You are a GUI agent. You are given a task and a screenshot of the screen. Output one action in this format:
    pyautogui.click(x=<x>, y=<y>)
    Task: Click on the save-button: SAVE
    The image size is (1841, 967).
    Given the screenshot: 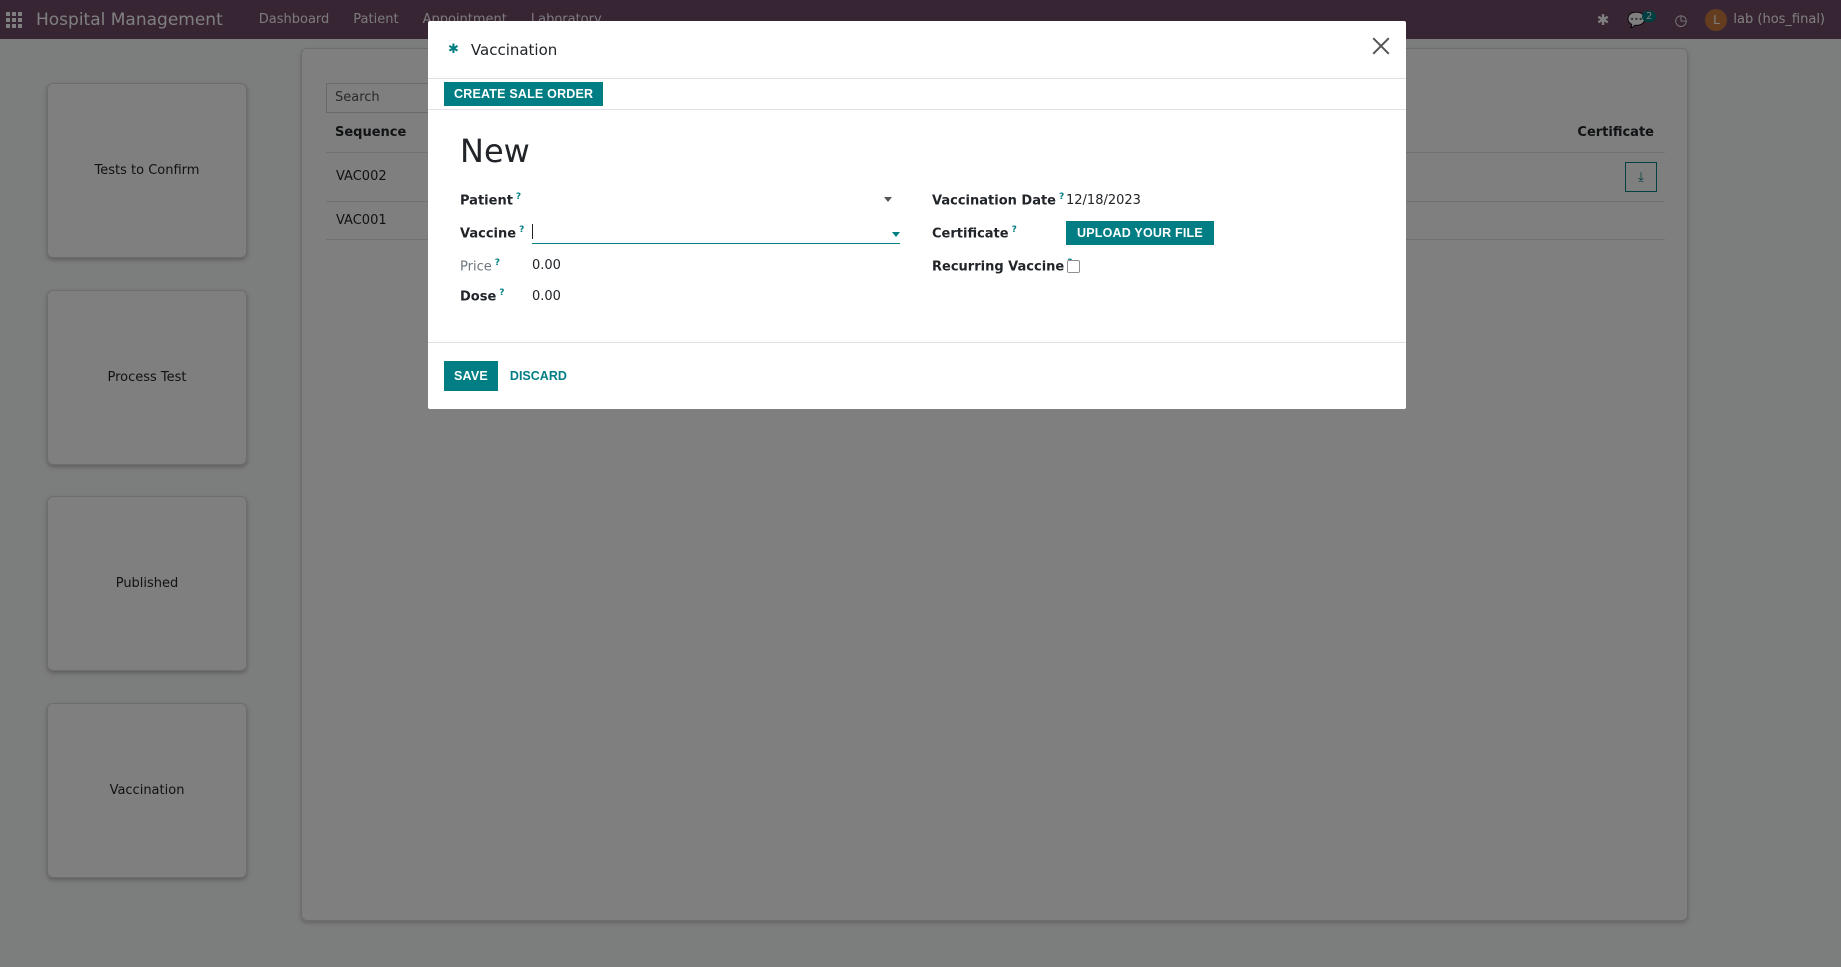 What is the action you would take?
    pyautogui.click(x=471, y=375)
    